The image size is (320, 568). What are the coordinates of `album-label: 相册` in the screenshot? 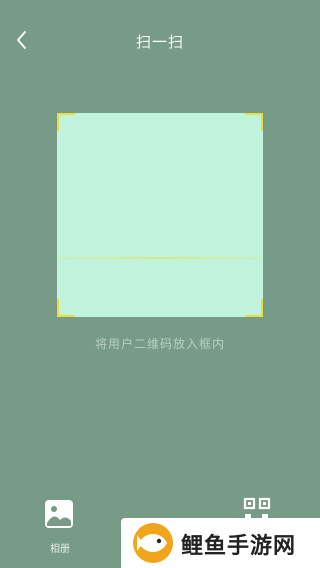 It's located at (60, 549).